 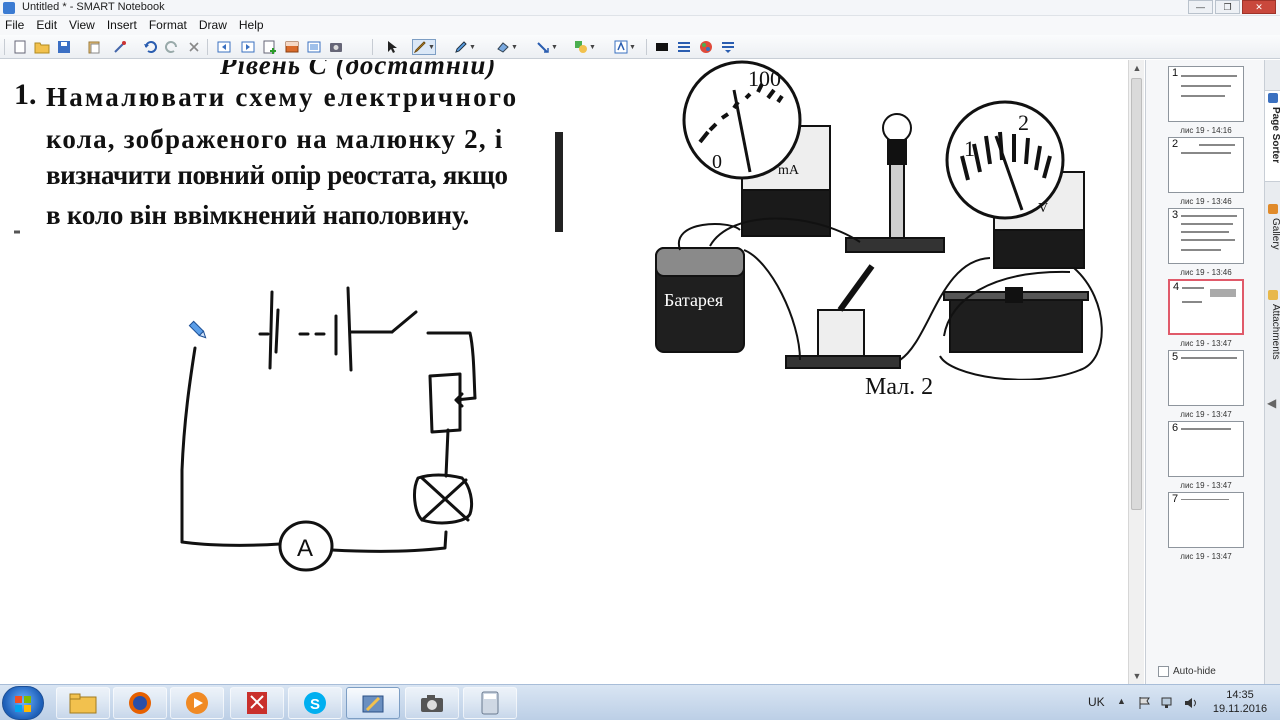 What do you see at coordinates (336, 47) in the screenshot?
I see `screen-capture-icon` at bounding box center [336, 47].